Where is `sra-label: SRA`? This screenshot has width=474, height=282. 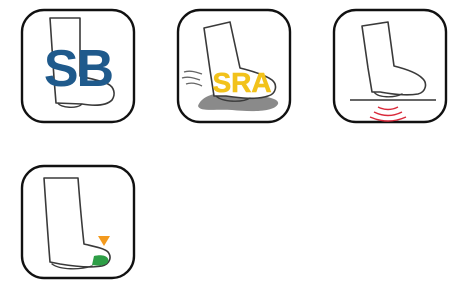
sra-label: SRA is located at coordinates (241, 82).